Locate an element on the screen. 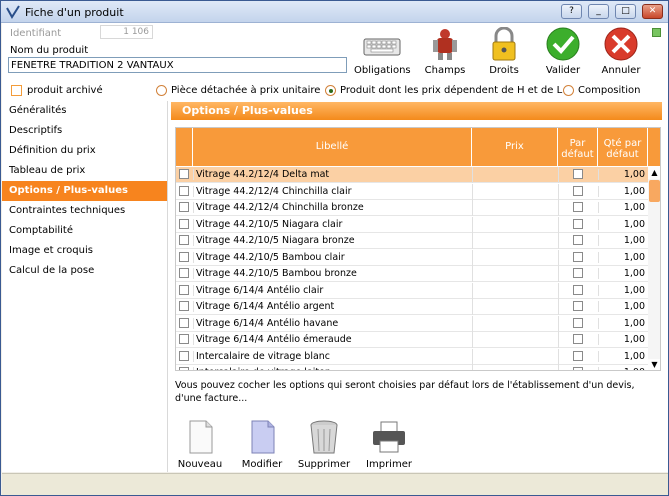 This screenshot has width=669, height=496. sidebar-item-contraintes: Contraintes techniques is located at coordinates (84, 211).